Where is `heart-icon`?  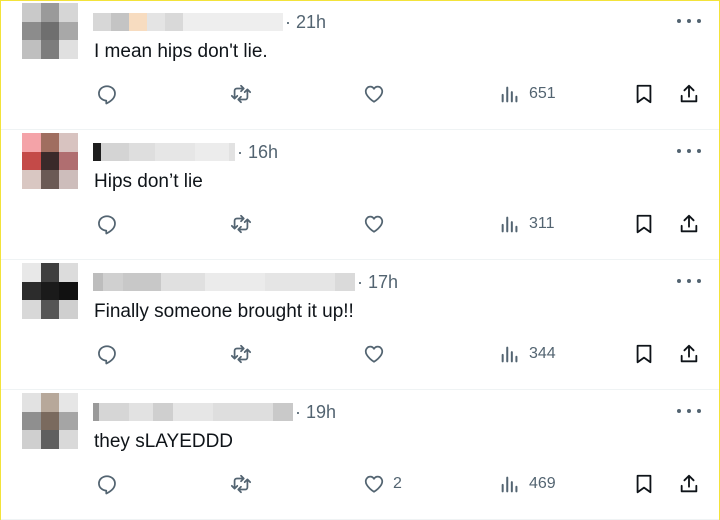
heart-icon is located at coordinates (374, 224).